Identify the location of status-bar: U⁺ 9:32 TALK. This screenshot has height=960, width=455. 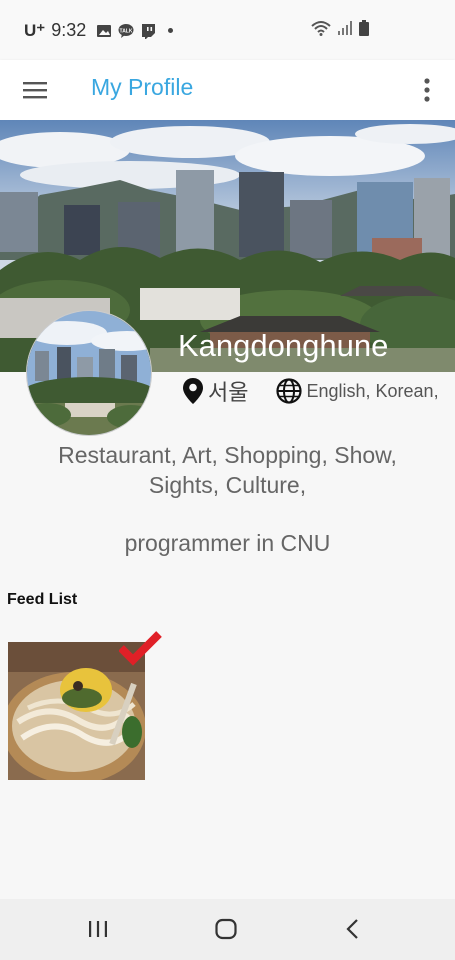
(227, 30).